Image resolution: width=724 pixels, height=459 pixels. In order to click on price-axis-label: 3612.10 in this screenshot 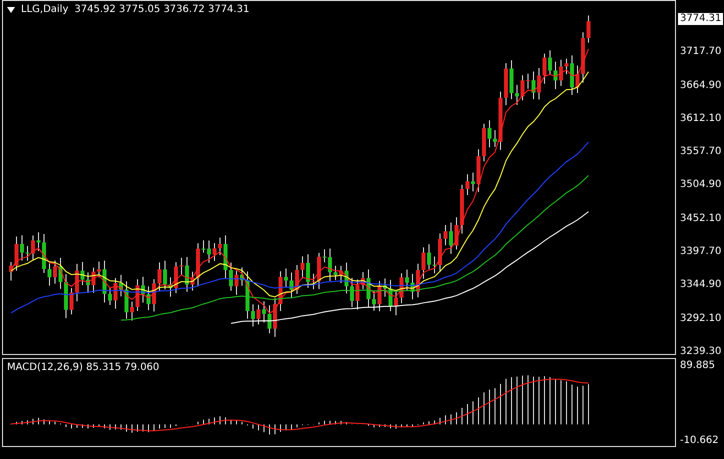, I will do `click(700, 118)`.